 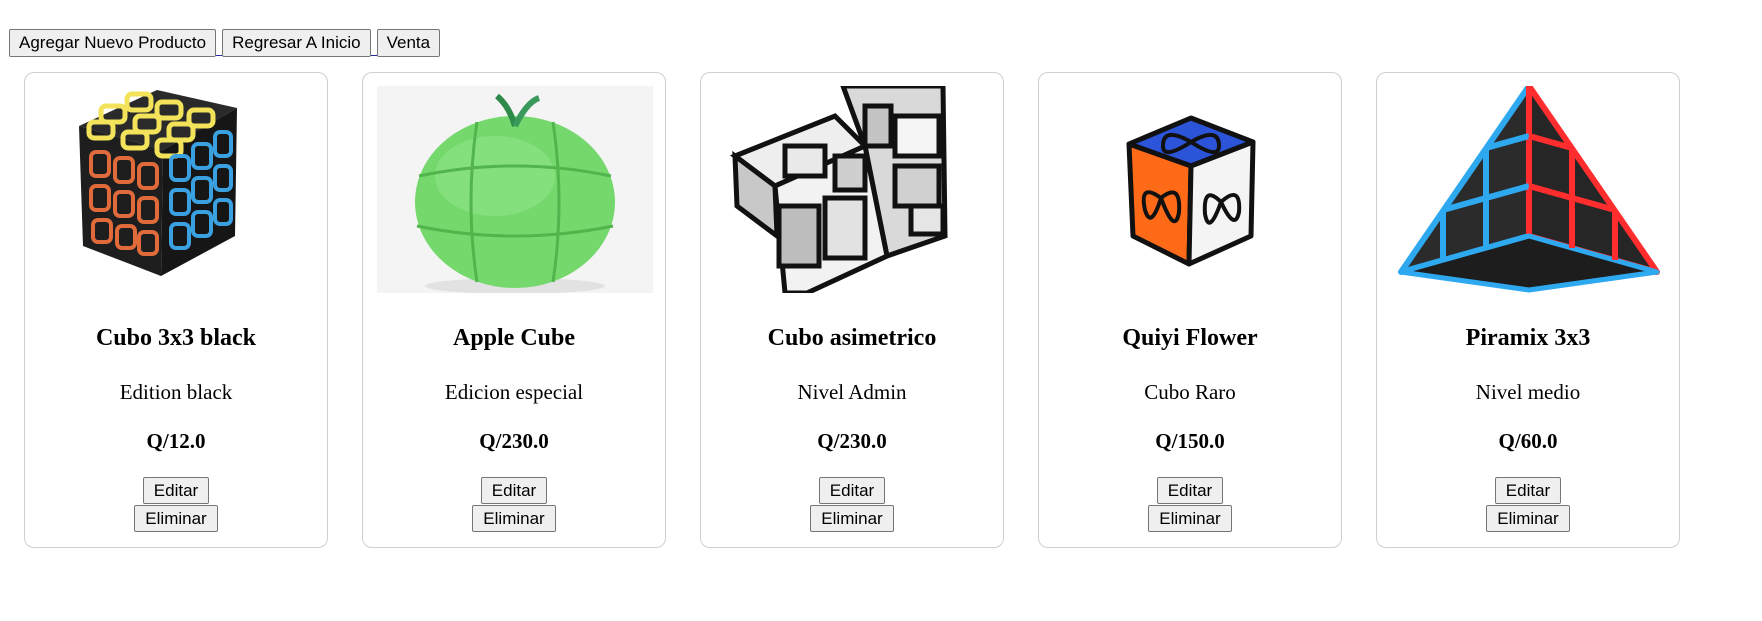 I want to click on product-image-mirror-cube, so click(x=853, y=189).